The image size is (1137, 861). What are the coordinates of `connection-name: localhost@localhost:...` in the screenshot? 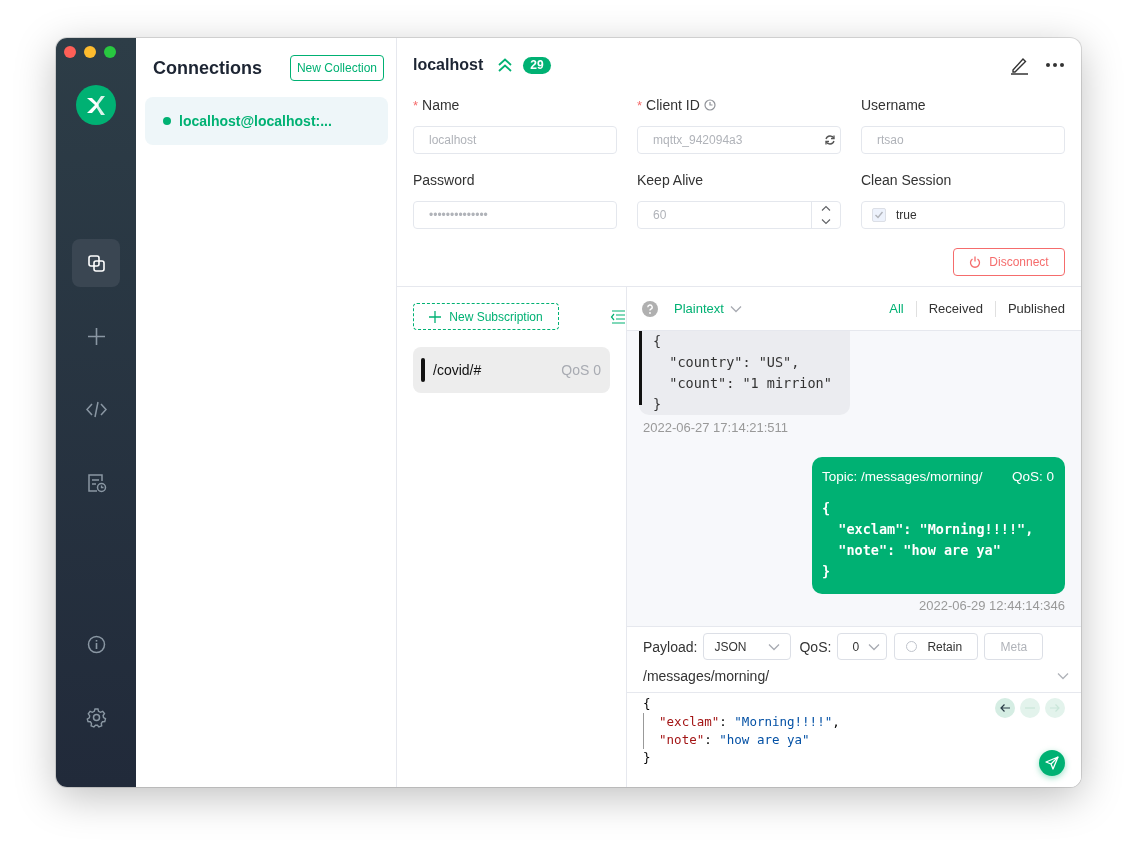 It's located at (255, 121).